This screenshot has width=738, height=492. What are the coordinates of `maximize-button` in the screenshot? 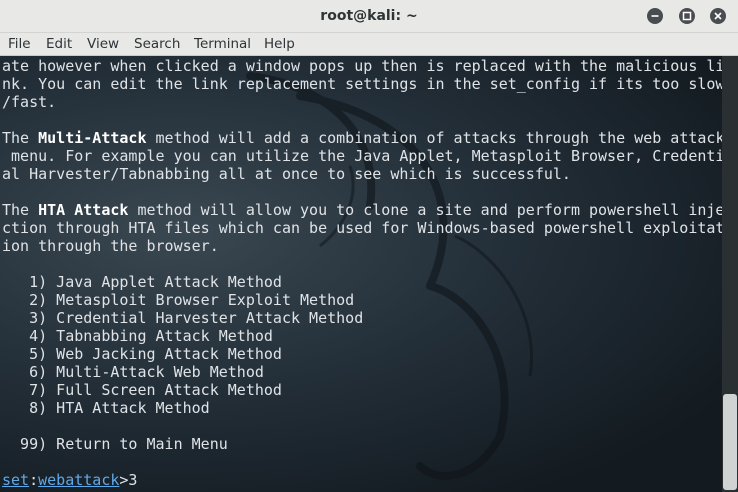 It's located at (687, 16).